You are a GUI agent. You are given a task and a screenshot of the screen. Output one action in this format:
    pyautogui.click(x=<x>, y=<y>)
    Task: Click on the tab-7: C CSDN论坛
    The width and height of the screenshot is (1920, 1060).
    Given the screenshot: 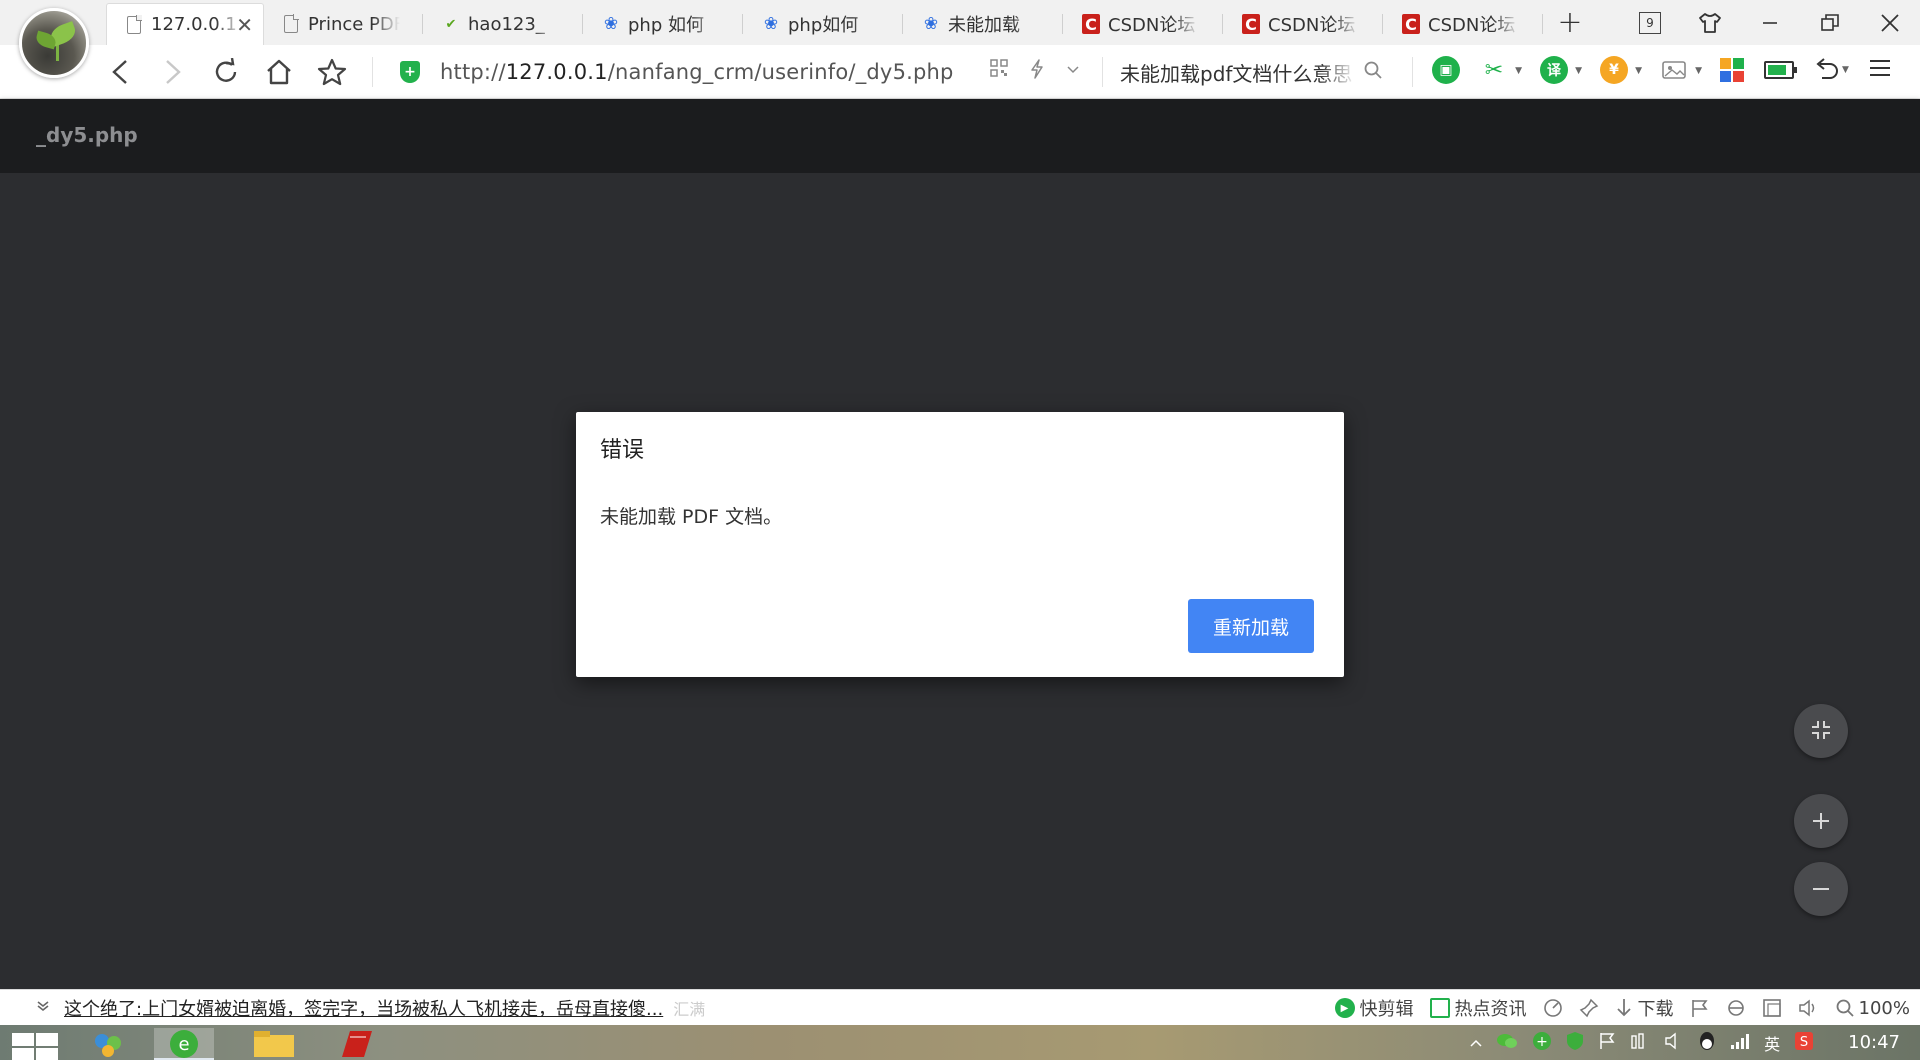 What is the action you would take?
    pyautogui.click(x=1303, y=24)
    